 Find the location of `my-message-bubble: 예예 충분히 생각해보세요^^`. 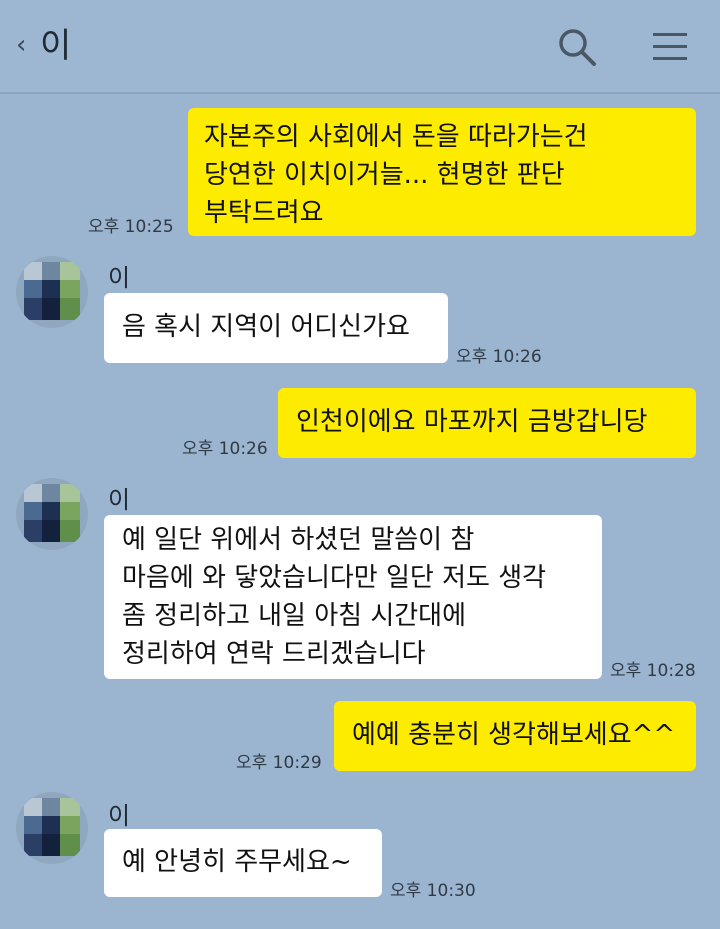

my-message-bubble: 예예 충분히 생각해보세요^^ is located at coordinates (515, 736).